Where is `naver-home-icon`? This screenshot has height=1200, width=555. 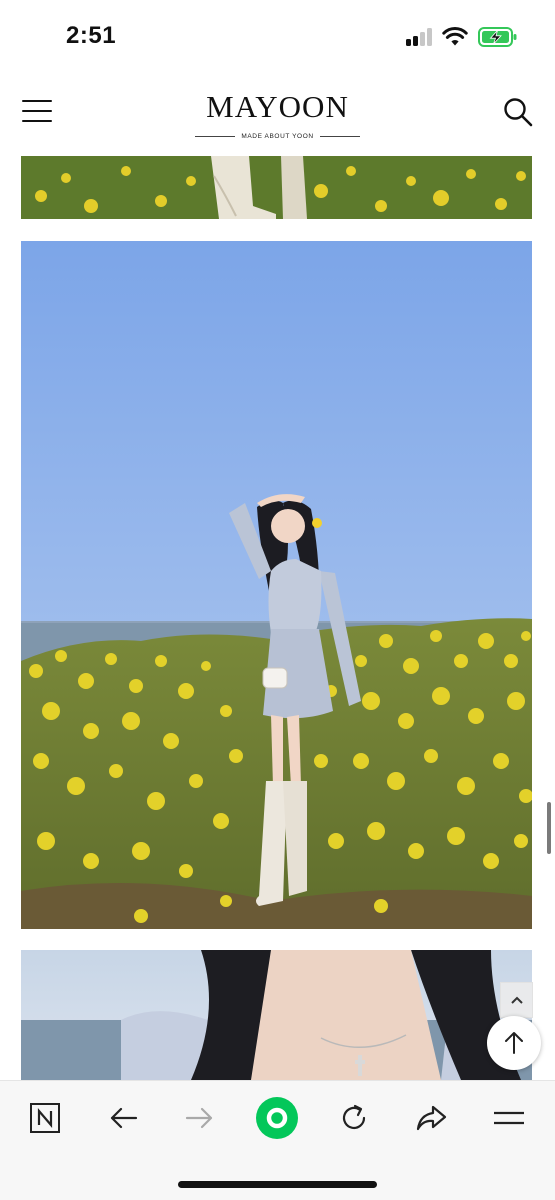 naver-home-icon is located at coordinates (45, 1118).